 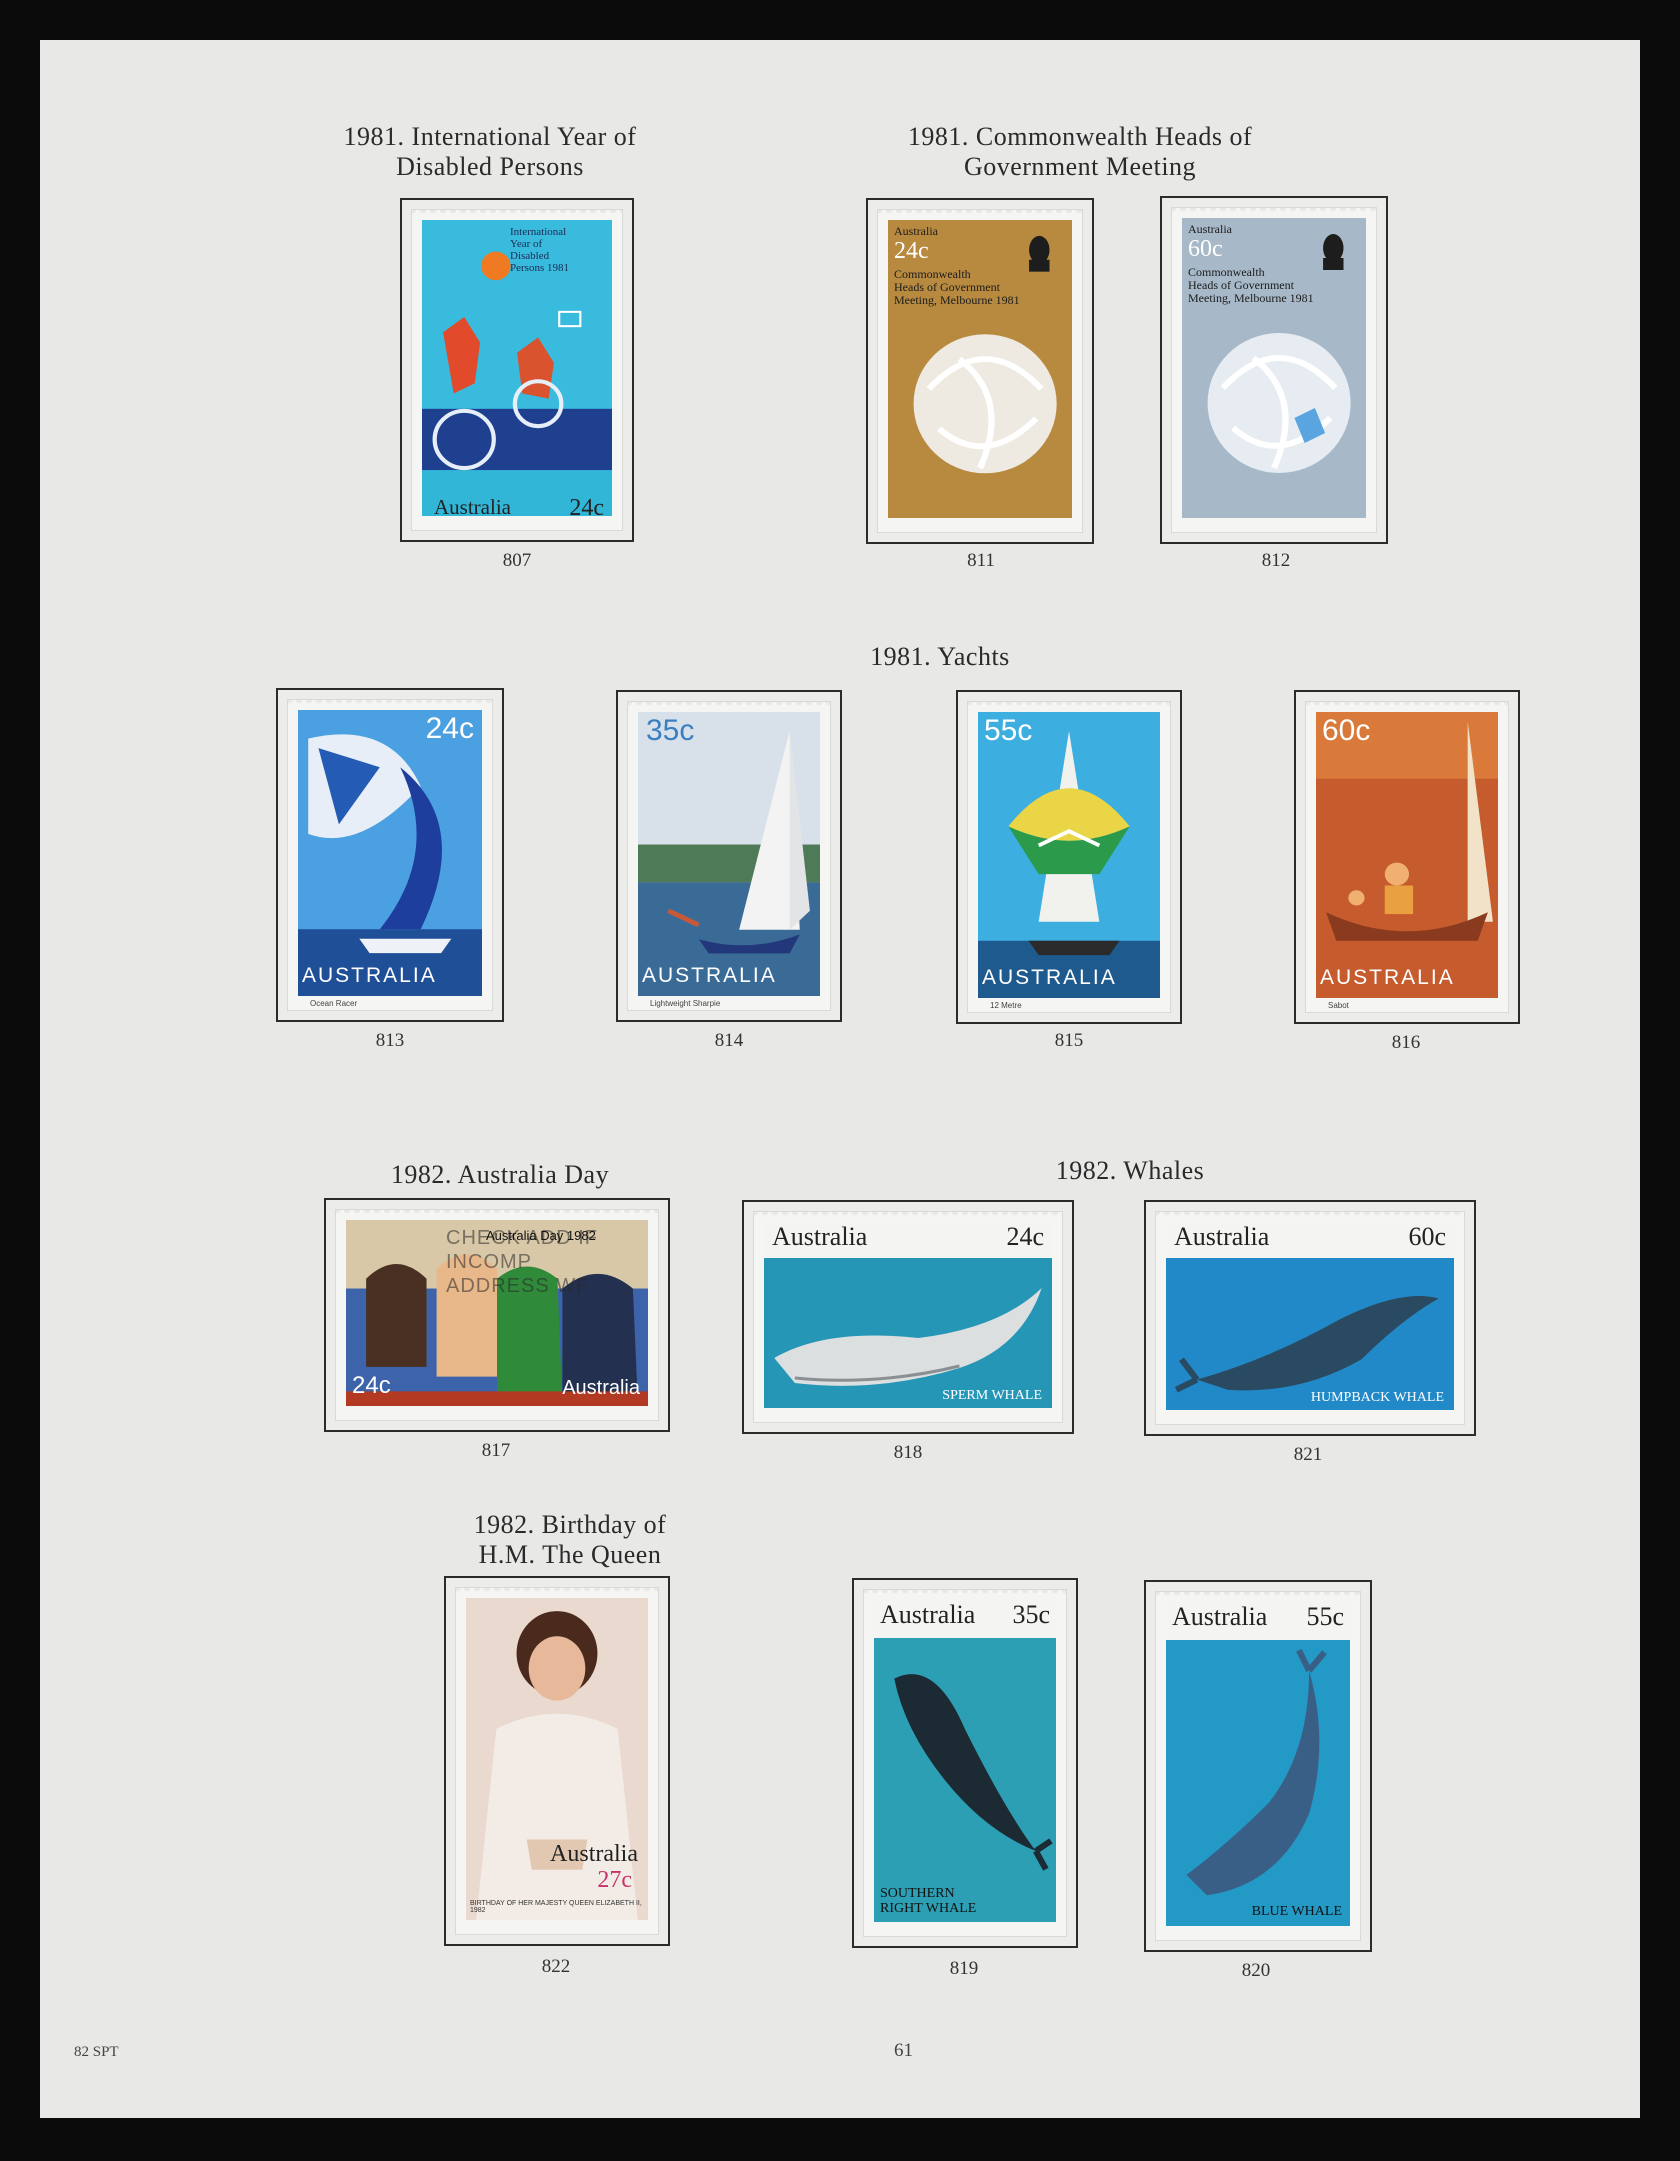 I want to click on stamp-mount-814: 35c AUSTRALIA Lightweight Sharpie, so click(x=729, y=856).